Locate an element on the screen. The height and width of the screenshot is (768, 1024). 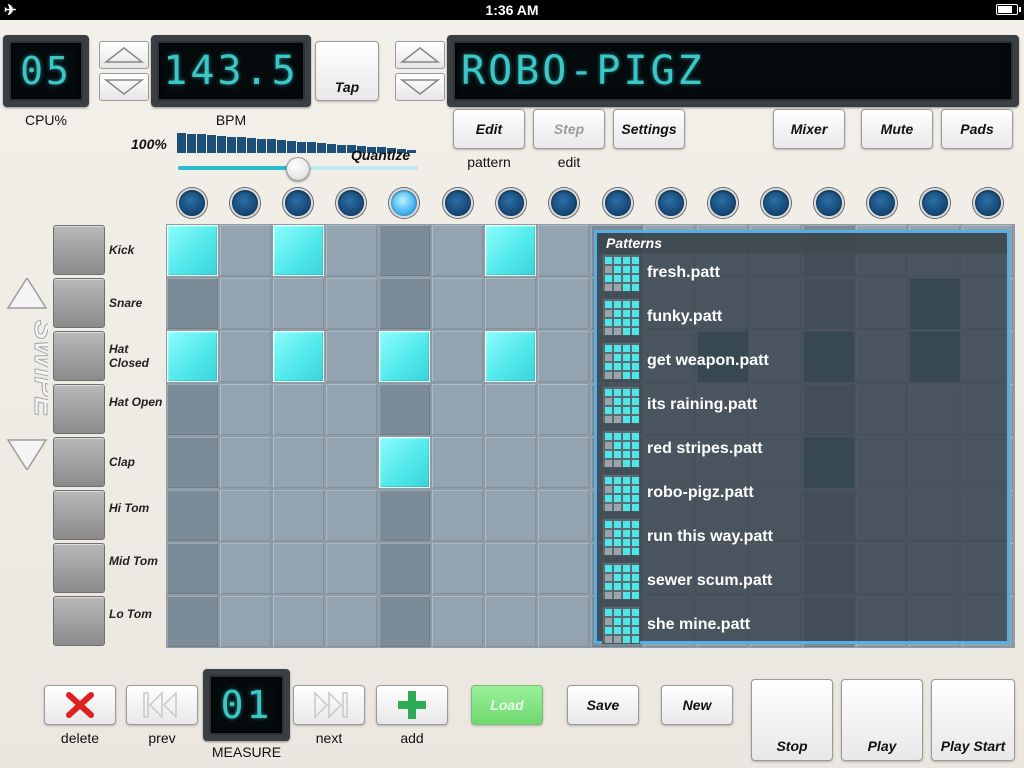
pattern-list-item: fresh.patt is located at coordinates (803, 274).